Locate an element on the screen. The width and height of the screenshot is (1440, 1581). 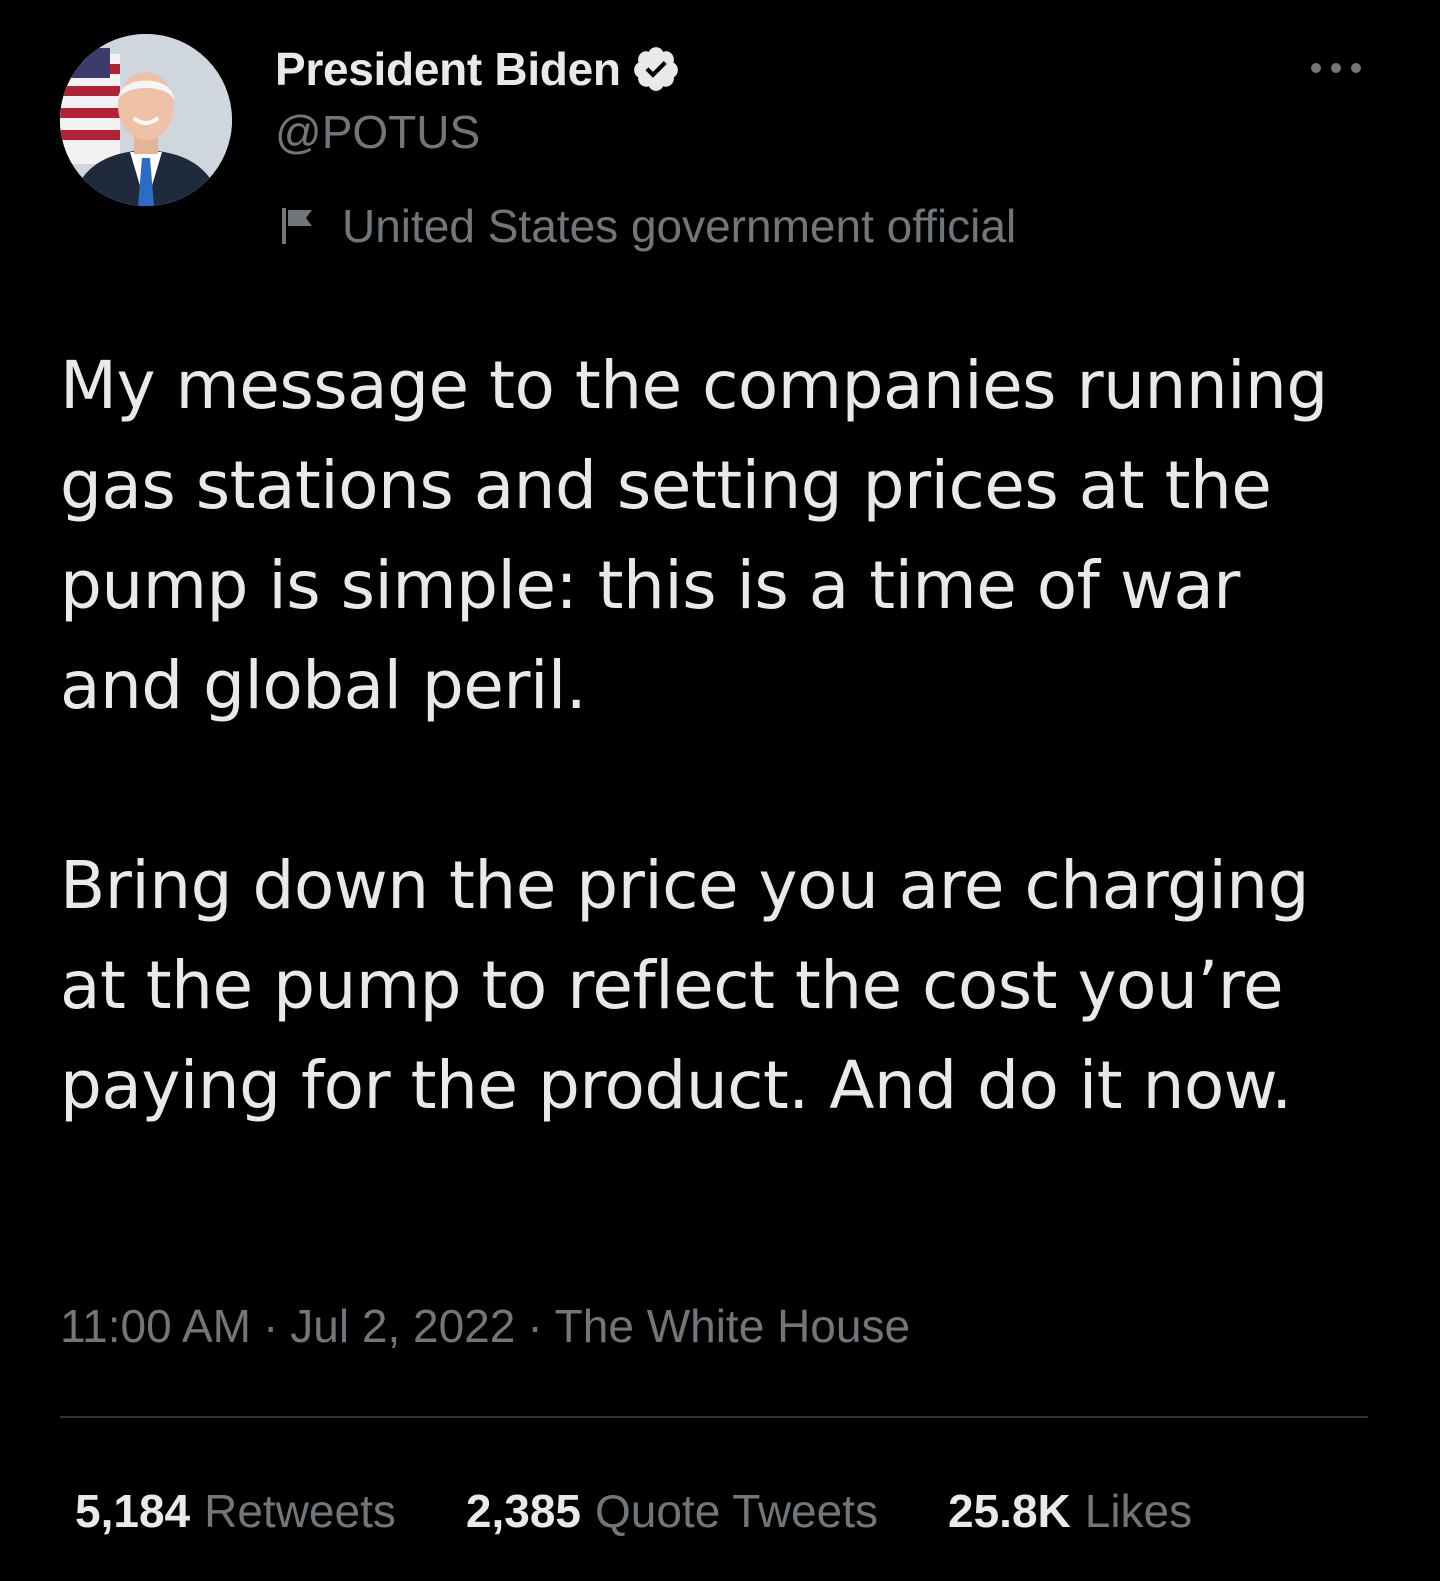
tweet-metadata: 11:00 AM · Jul 2, 2022 · The White House is located at coordinates (485, 1326).